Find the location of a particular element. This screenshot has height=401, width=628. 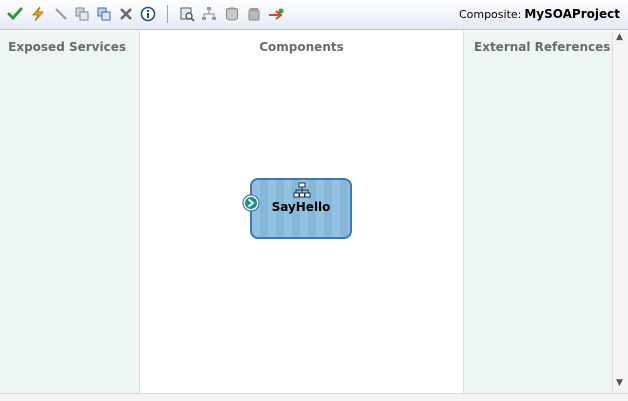

horizontal-scrollbar is located at coordinates (314, 397).